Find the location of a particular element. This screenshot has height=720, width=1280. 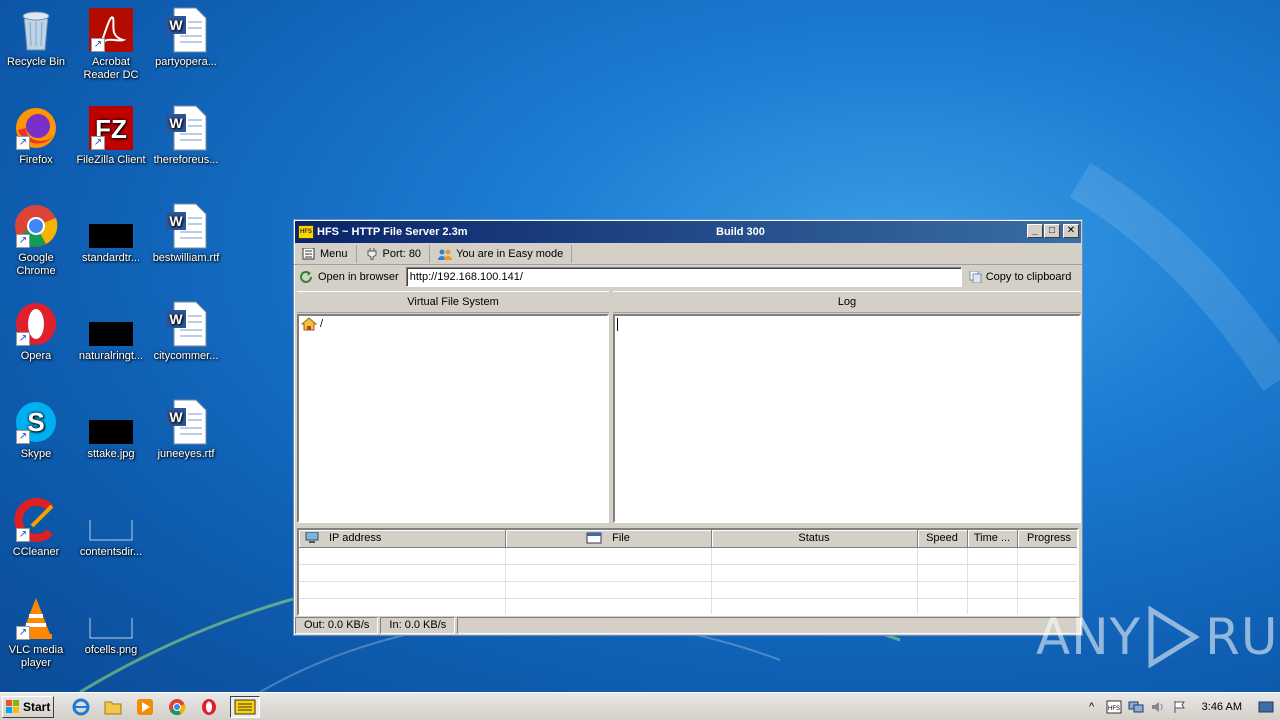

desktop-icon-opera: ↗ Opera is located at coordinates (37, 331).